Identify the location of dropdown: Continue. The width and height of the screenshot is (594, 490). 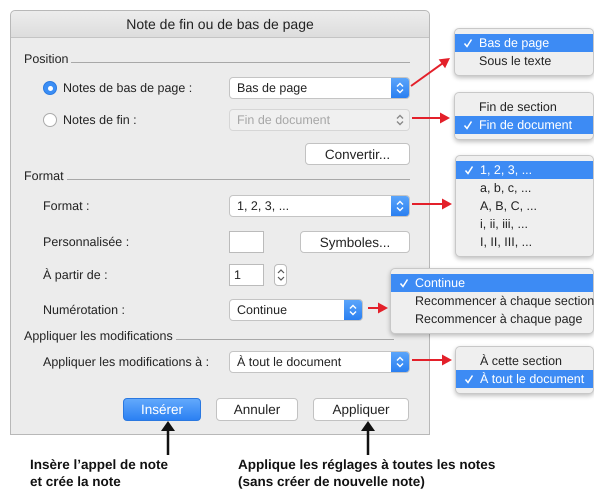
(296, 310).